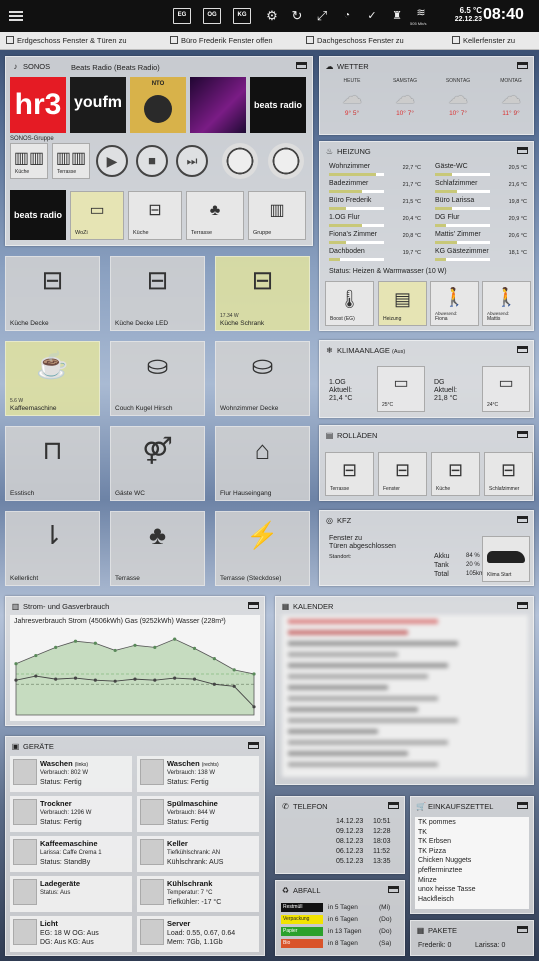  What do you see at coordinates (227, 40) in the screenshot?
I see `ticker-text: Büro Frederik Fenster offen` at bounding box center [227, 40].